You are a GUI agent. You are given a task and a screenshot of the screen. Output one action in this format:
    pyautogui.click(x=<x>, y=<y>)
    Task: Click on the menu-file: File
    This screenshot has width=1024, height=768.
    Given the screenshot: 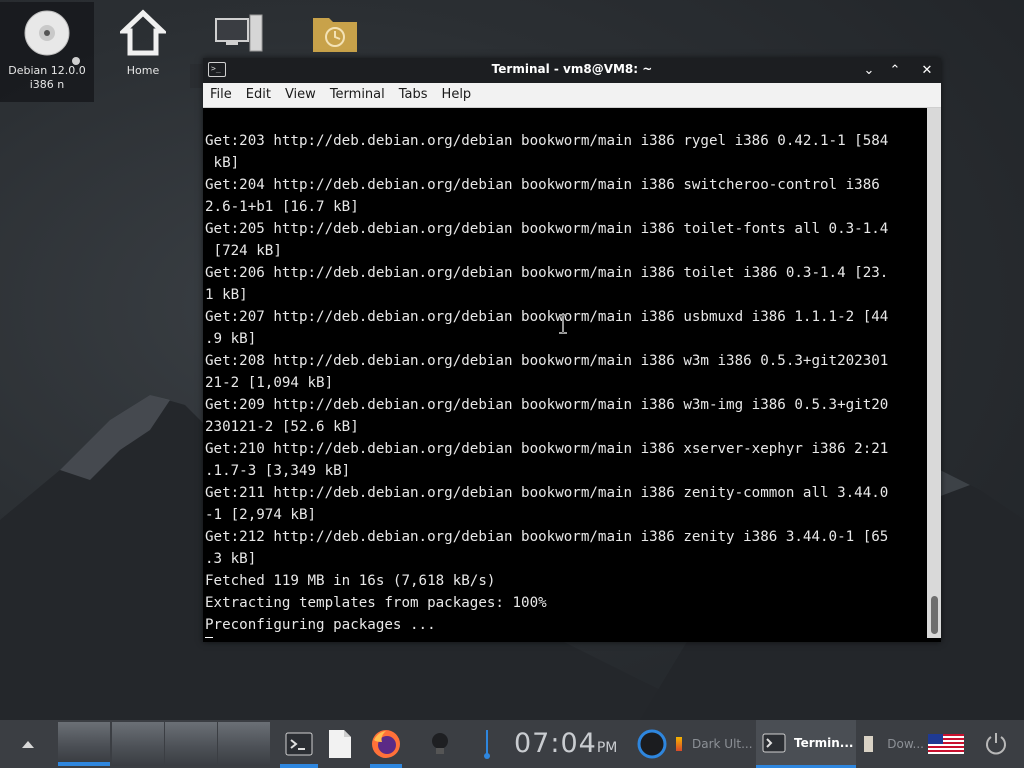 What is the action you would take?
    pyautogui.click(x=221, y=95)
    